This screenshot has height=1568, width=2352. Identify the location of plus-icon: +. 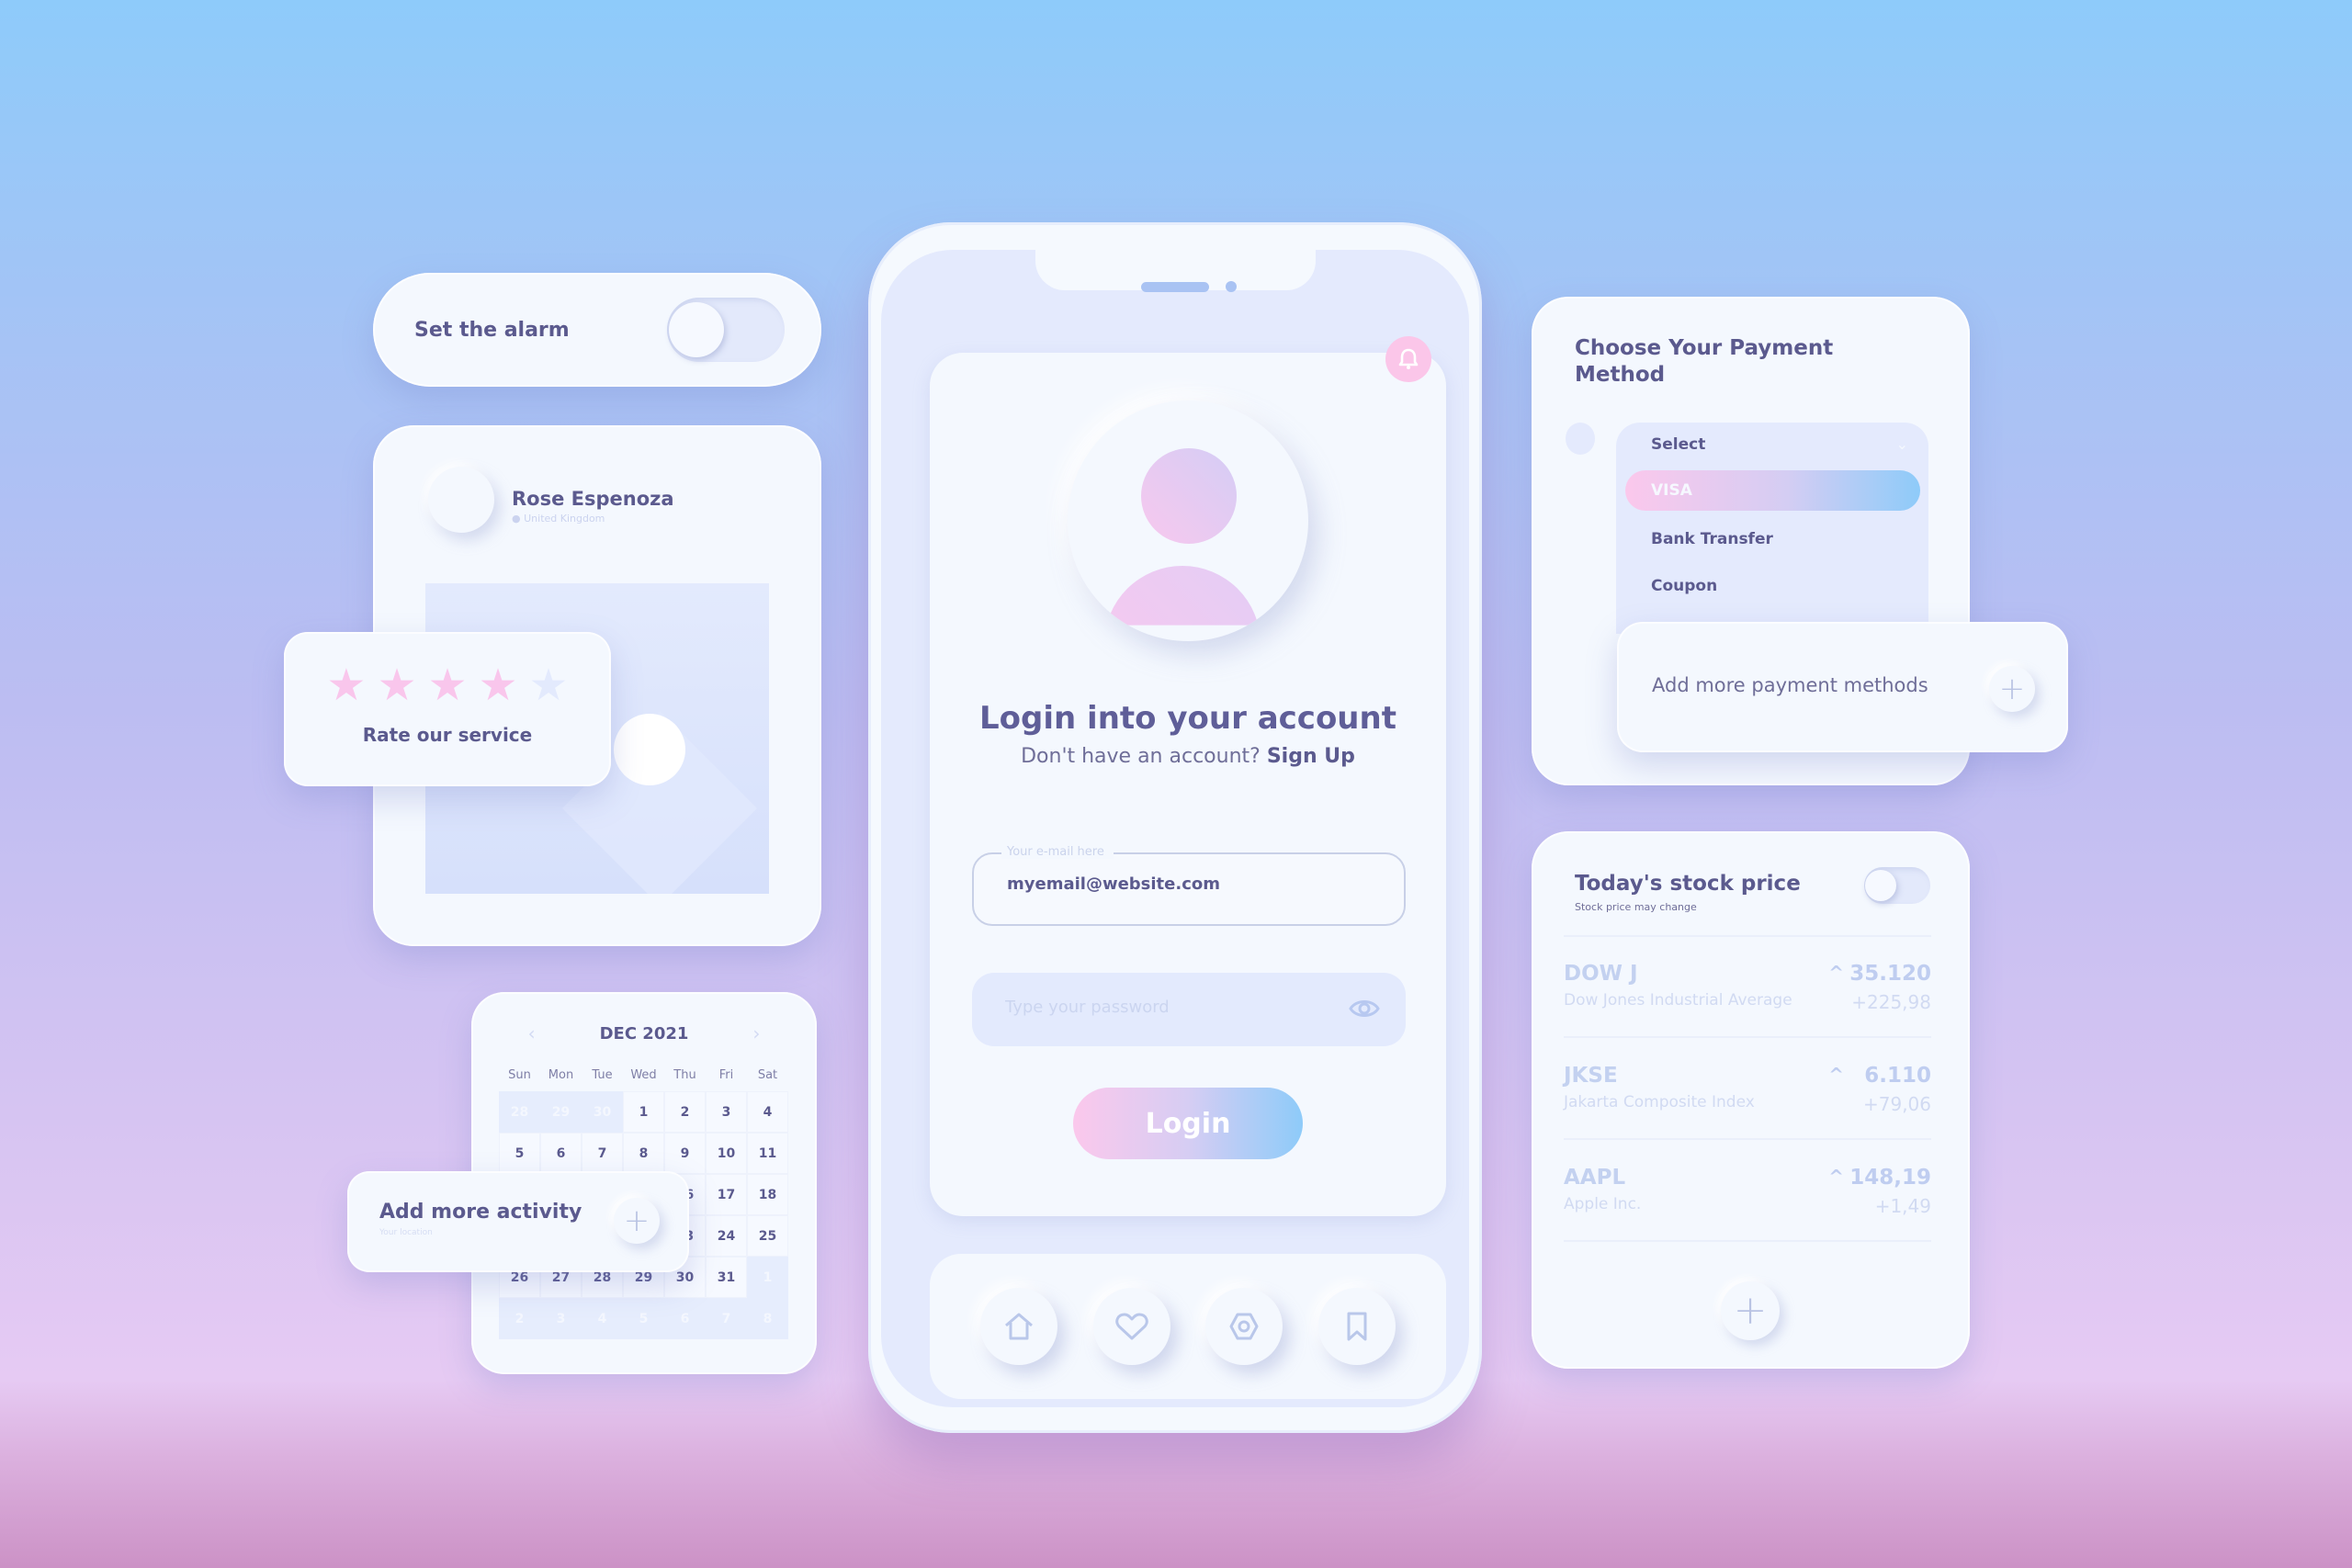
(2012, 689).